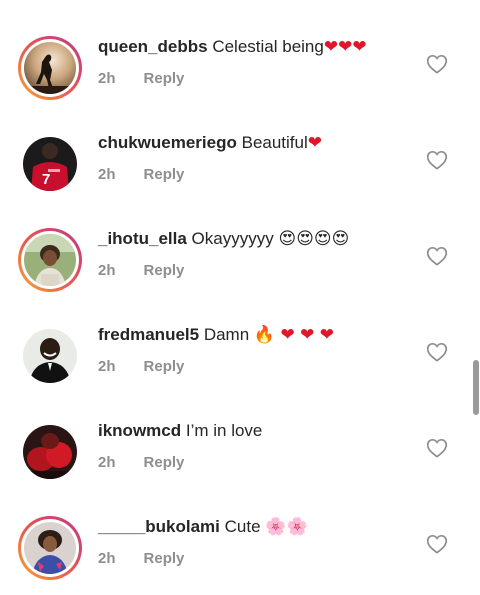  Describe the element at coordinates (314, 239) in the screenshot. I see `comment-emoji: 😍😍😍😍` at that location.